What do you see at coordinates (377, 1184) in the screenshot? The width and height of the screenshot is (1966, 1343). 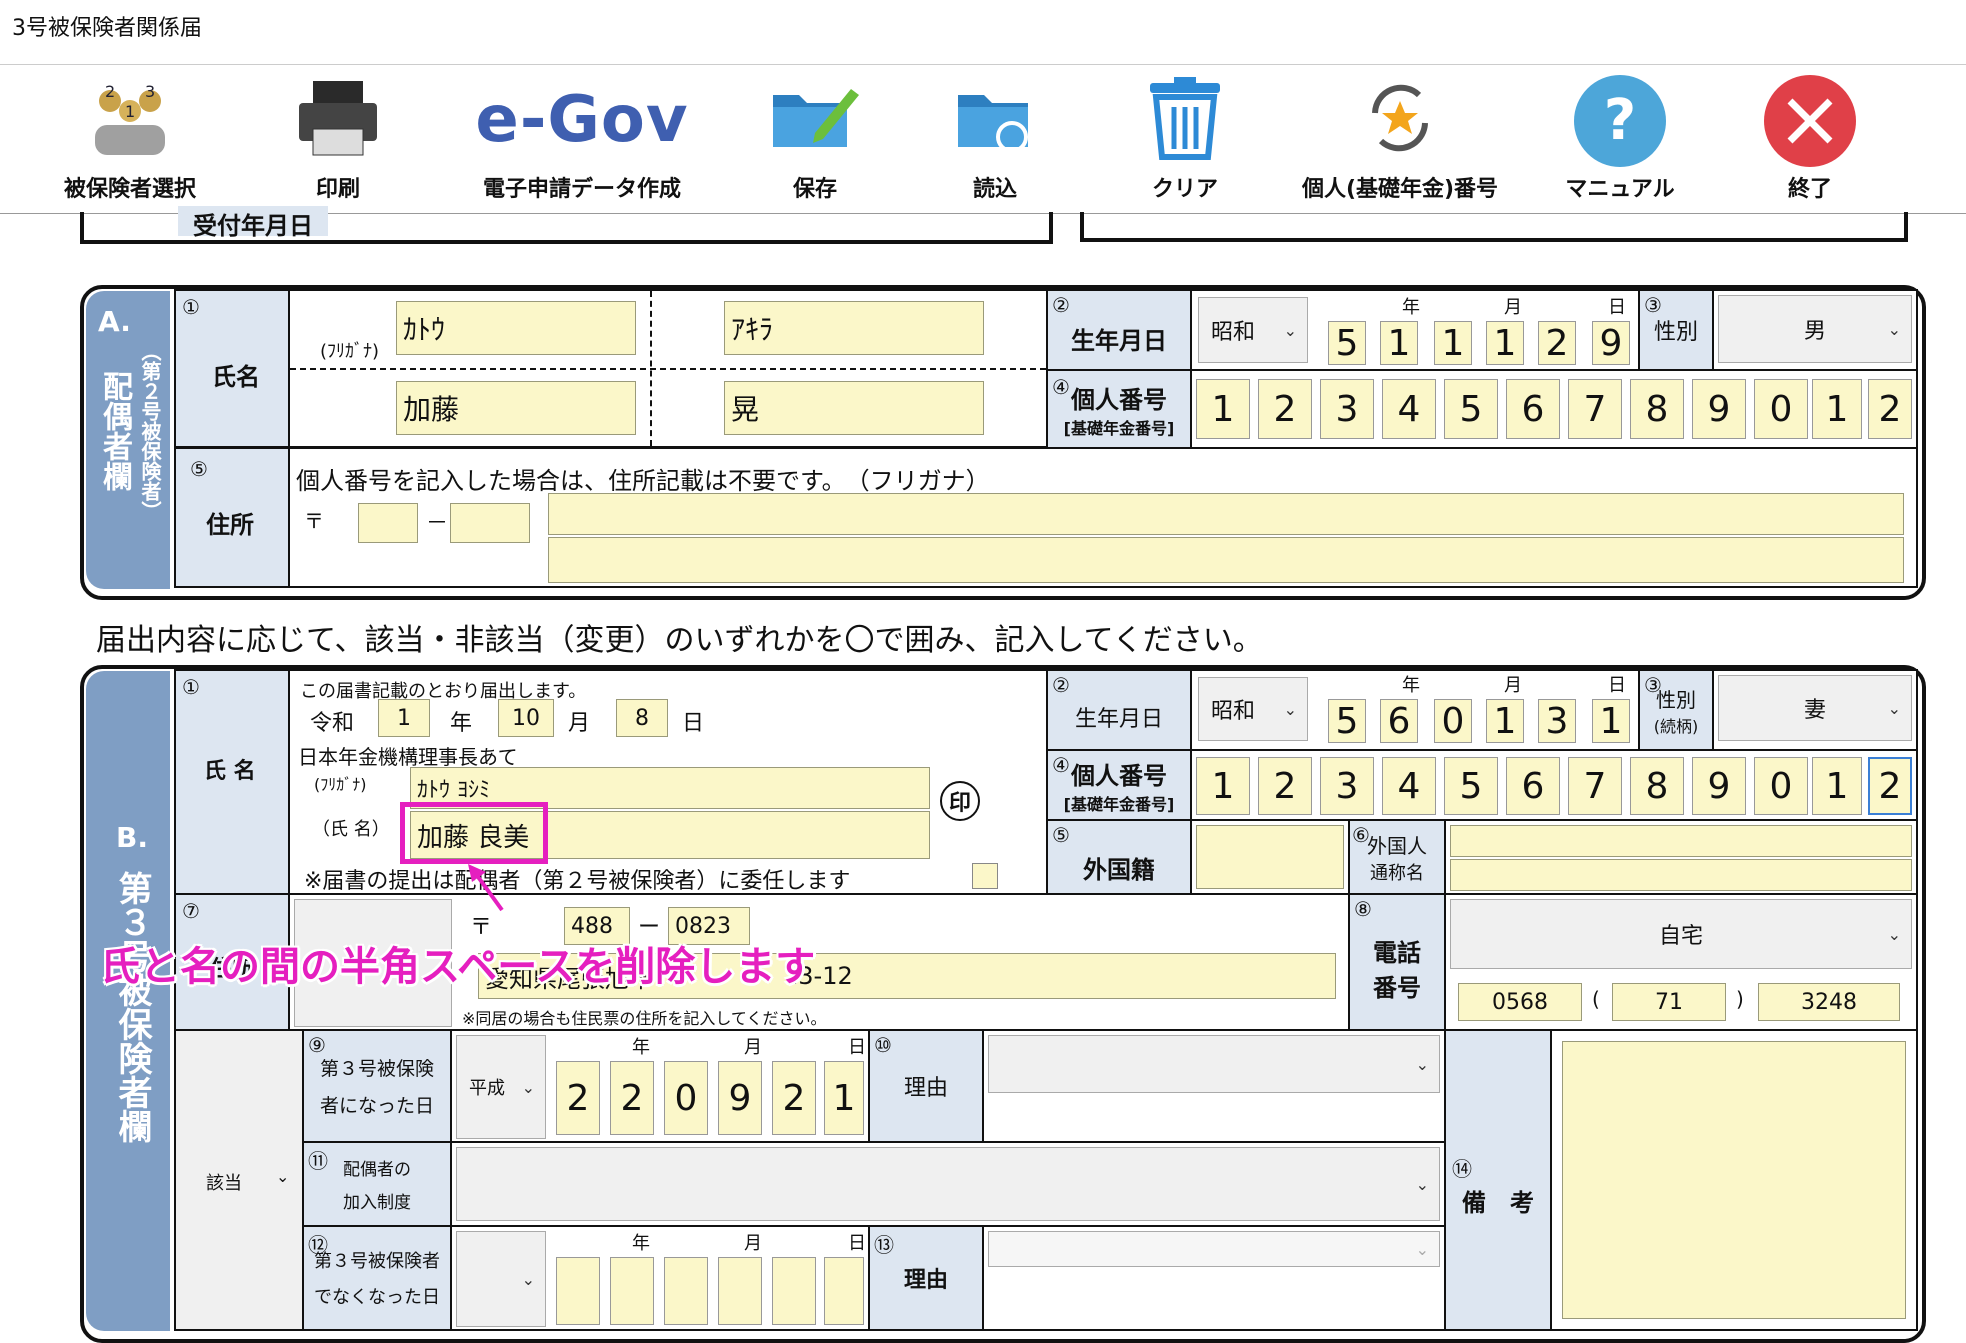 I see `b-spouse-plan-label-cell: ⑪ 配偶者の 加入制度` at bounding box center [377, 1184].